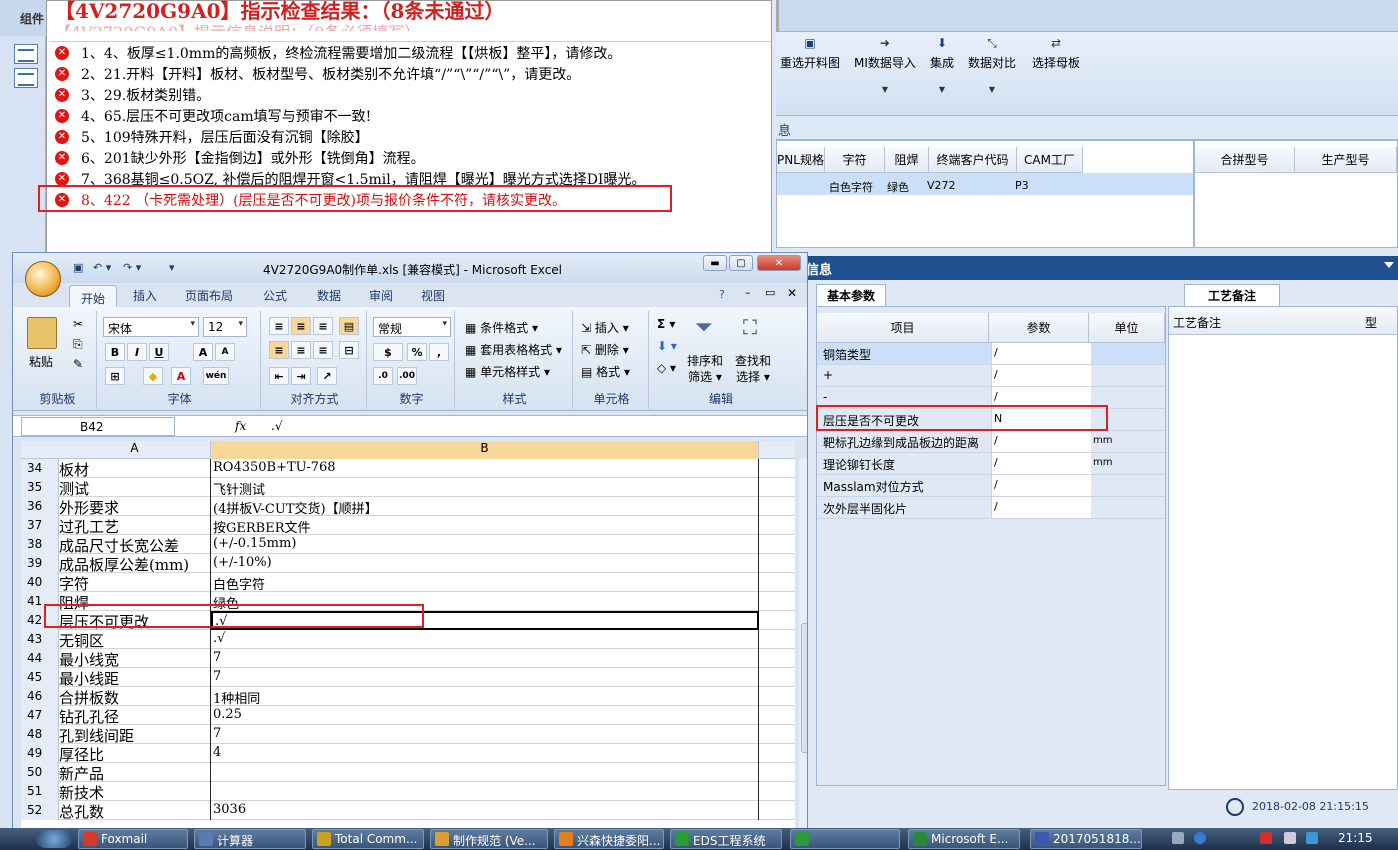 The image size is (1398, 850). Describe the element at coordinates (408, 735) in the screenshot. I see `table-row: 48 孔到线间距 7` at that location.